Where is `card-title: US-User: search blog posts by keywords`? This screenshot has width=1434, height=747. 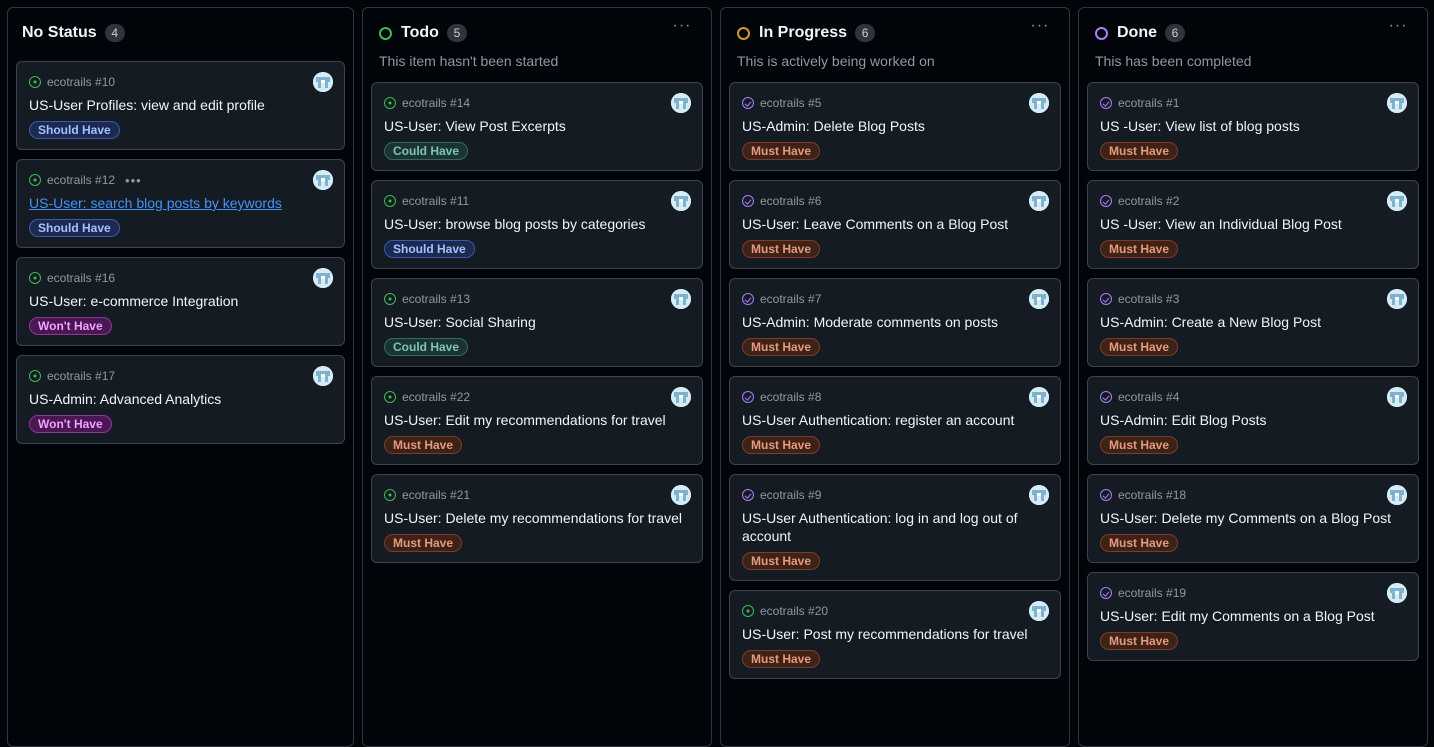
card-title: US-User: search blog posts by keywords is located at coordinates (180, 203).